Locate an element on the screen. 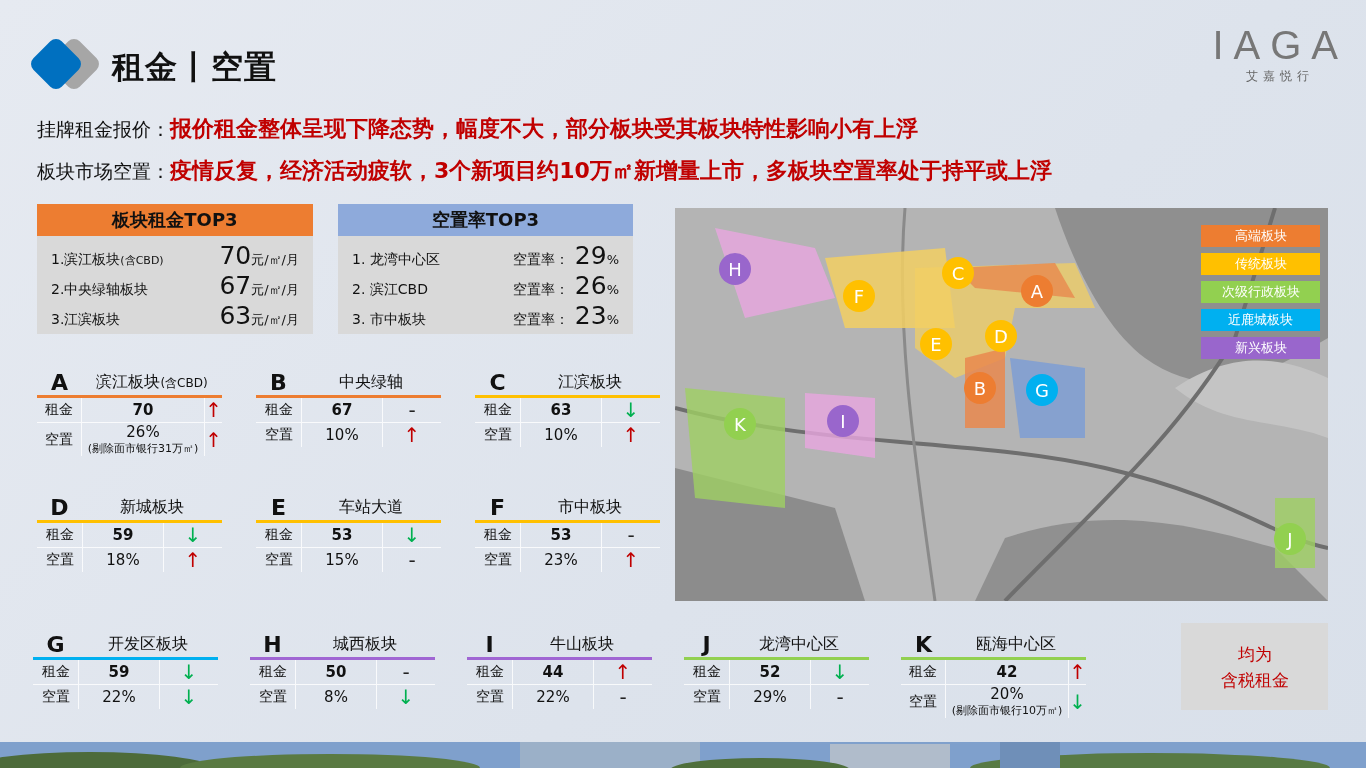  district-letter: K is located at coordinates (923, 644).